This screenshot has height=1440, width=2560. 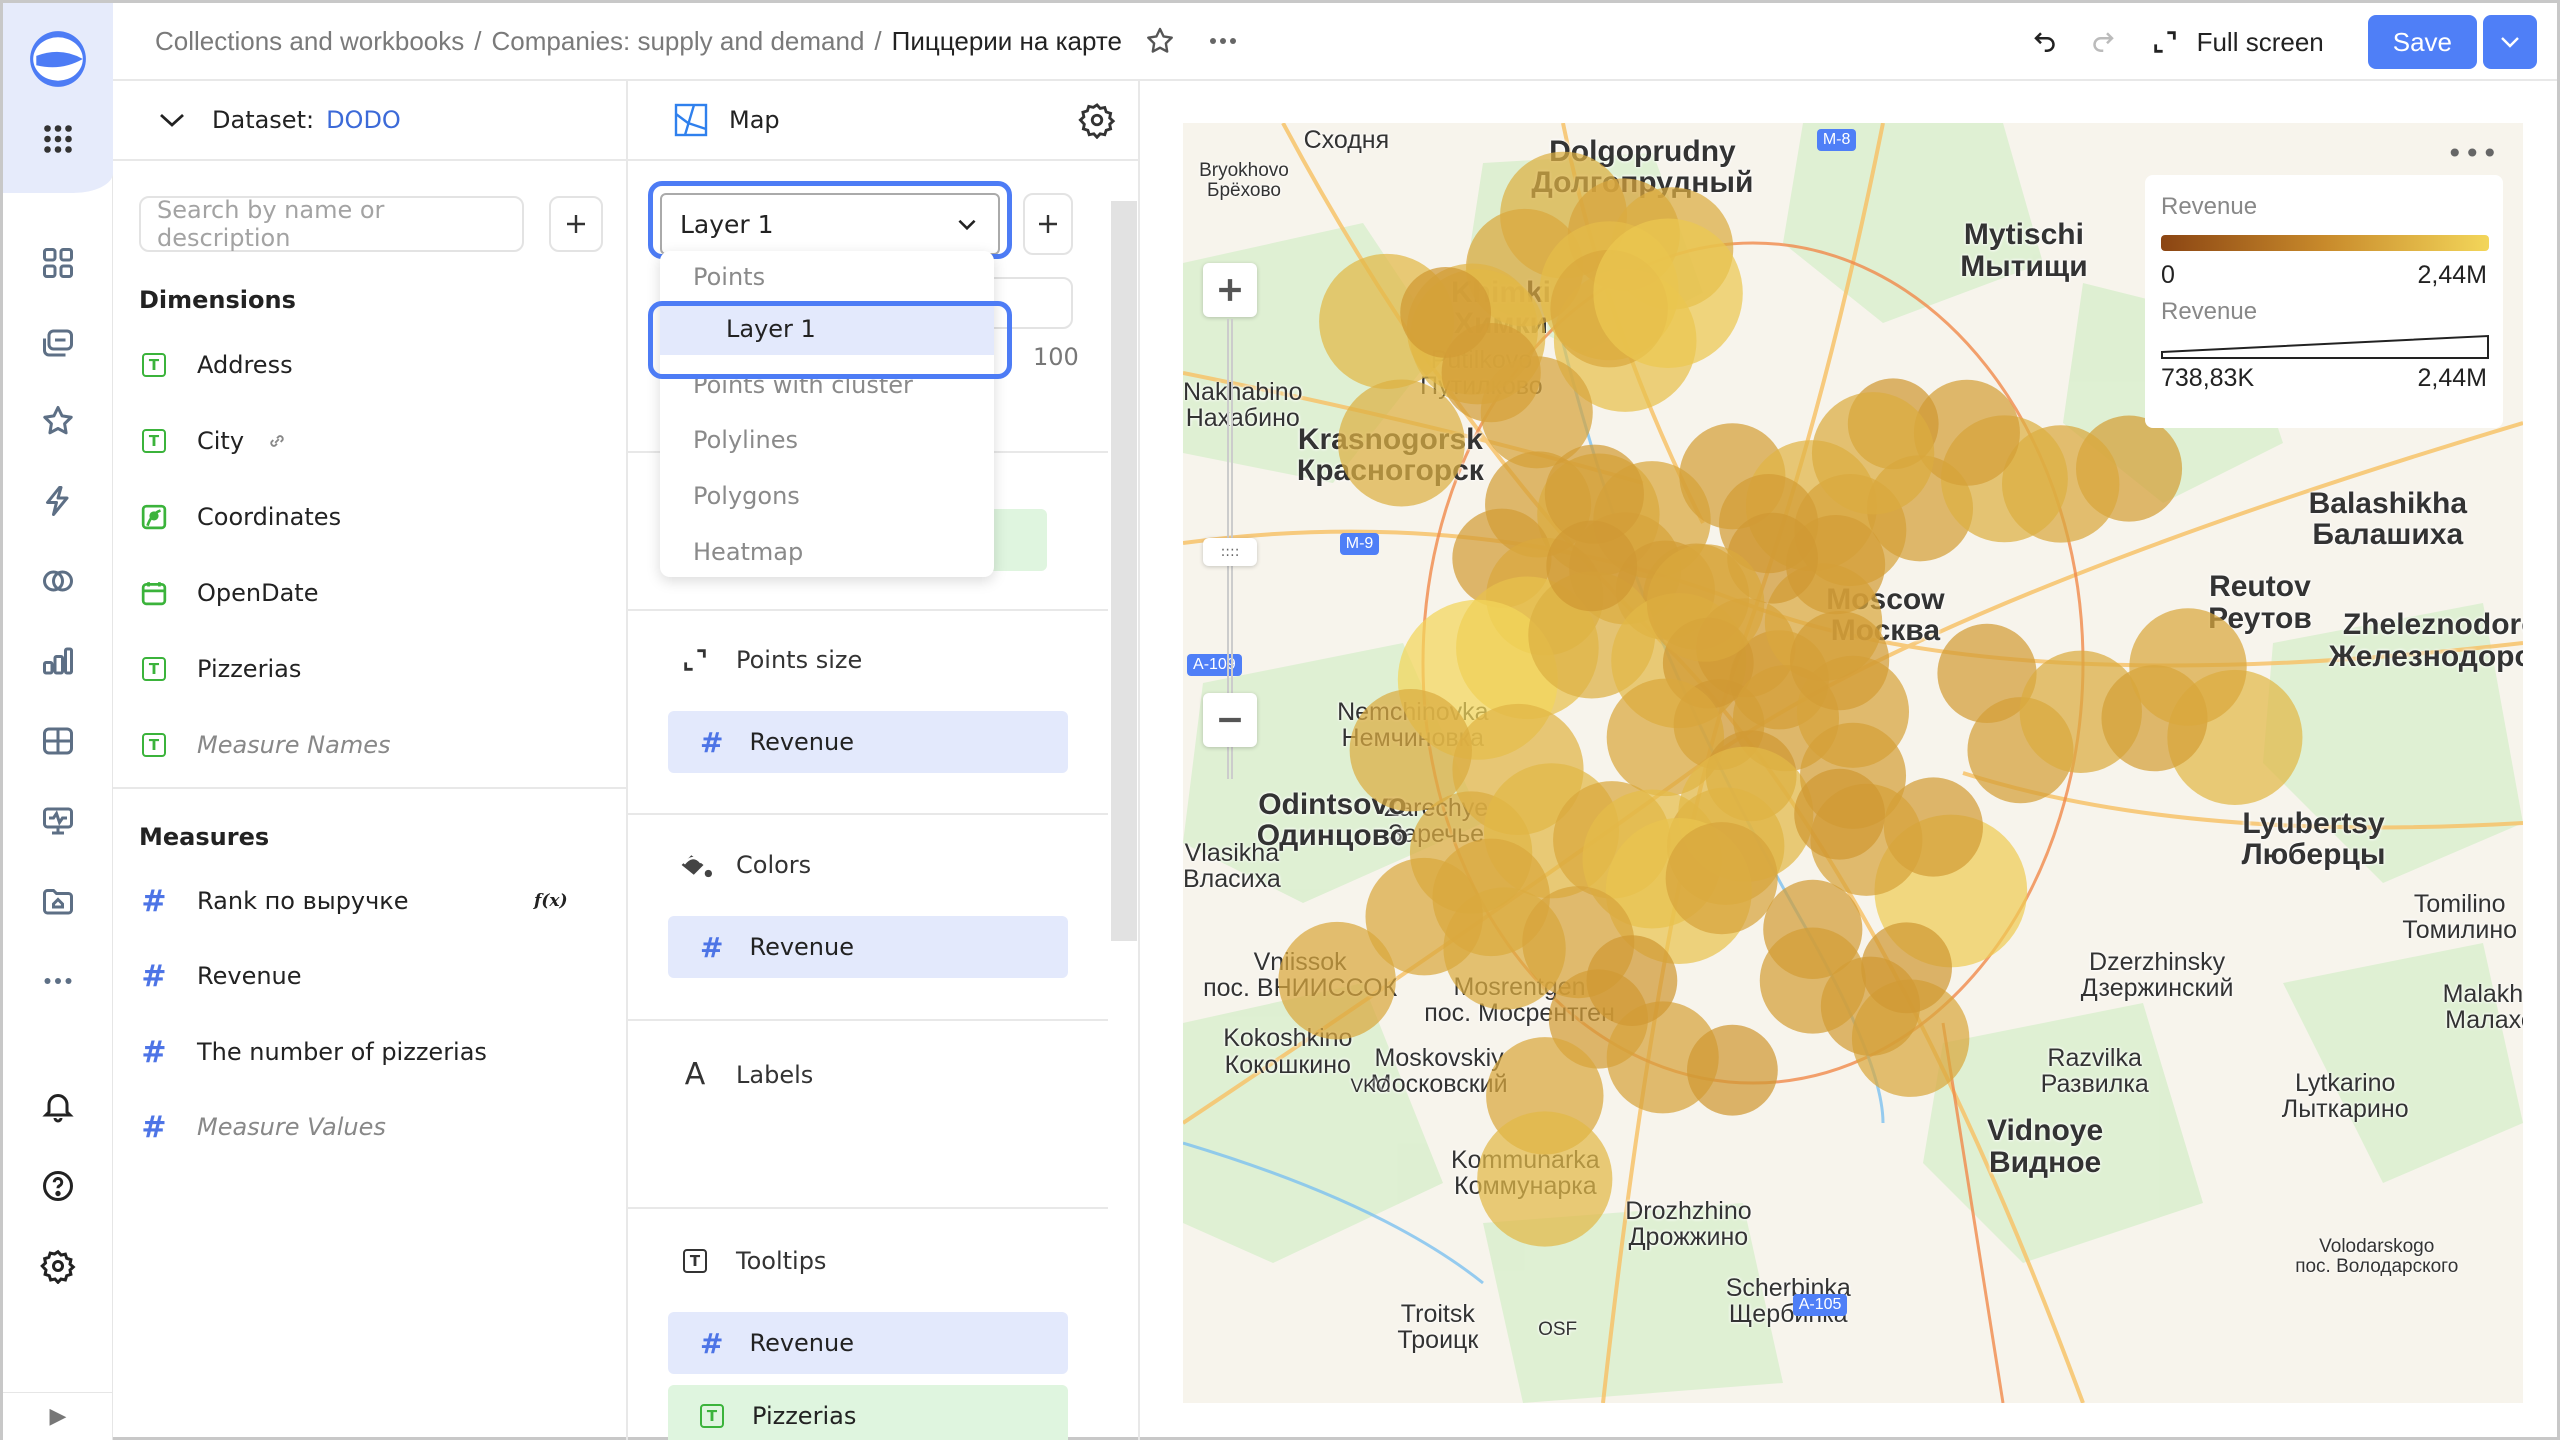 I want to click on more-actions-icon, so click(x=1223, y=41).